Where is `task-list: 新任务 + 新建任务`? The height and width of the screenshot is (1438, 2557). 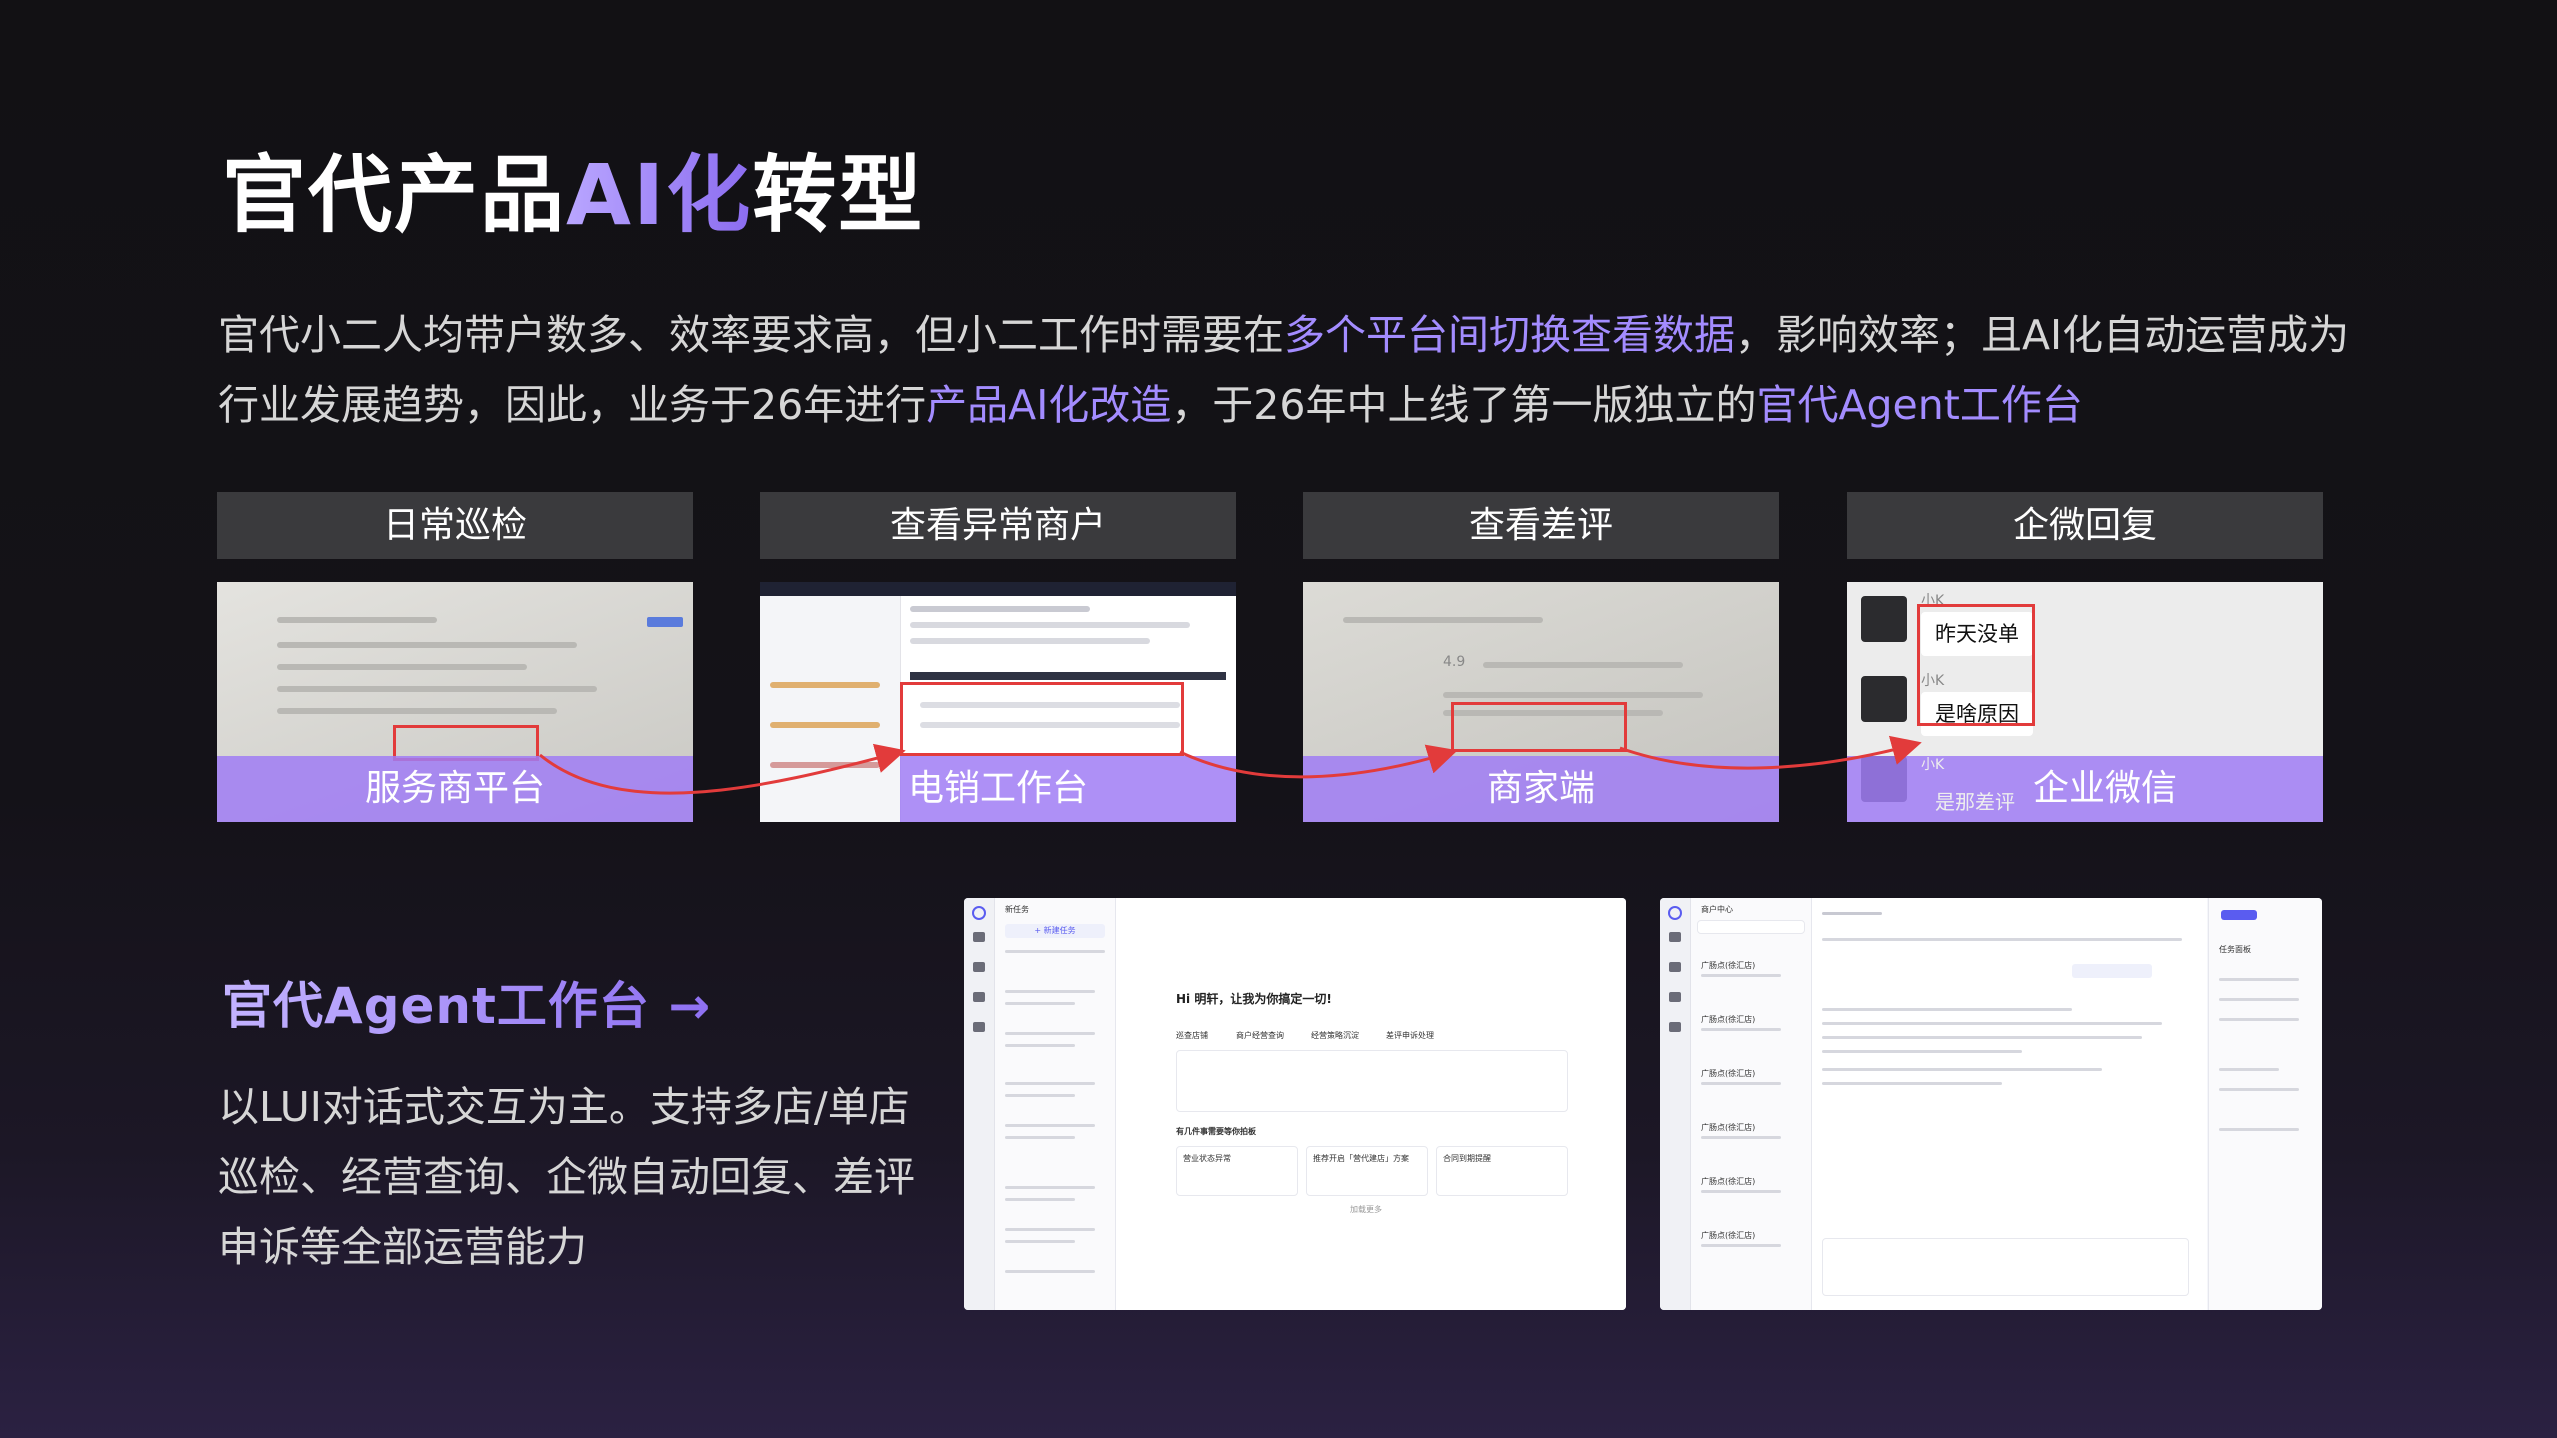
task-list: 新任务 + 新建任务 is located at coordinates (1055, 1104).